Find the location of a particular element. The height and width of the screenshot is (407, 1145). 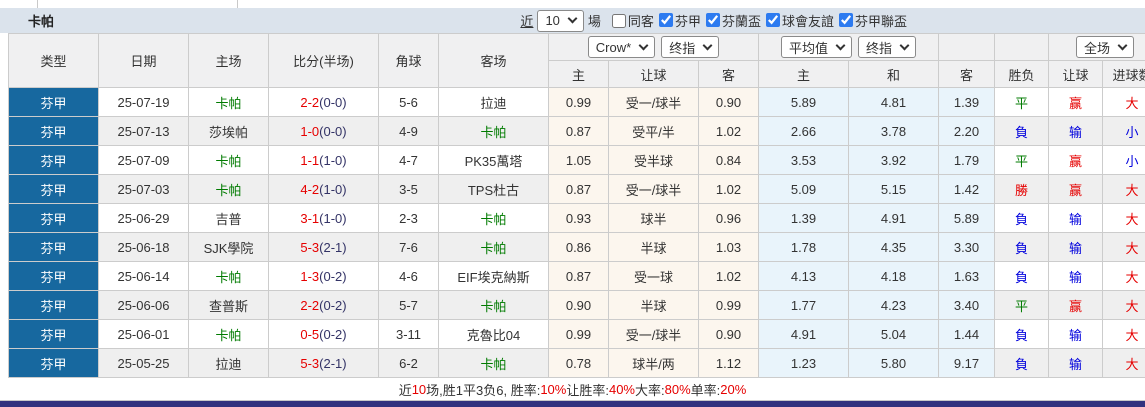

cell-date: 25-06-01 is located at coordinates (143, 334).